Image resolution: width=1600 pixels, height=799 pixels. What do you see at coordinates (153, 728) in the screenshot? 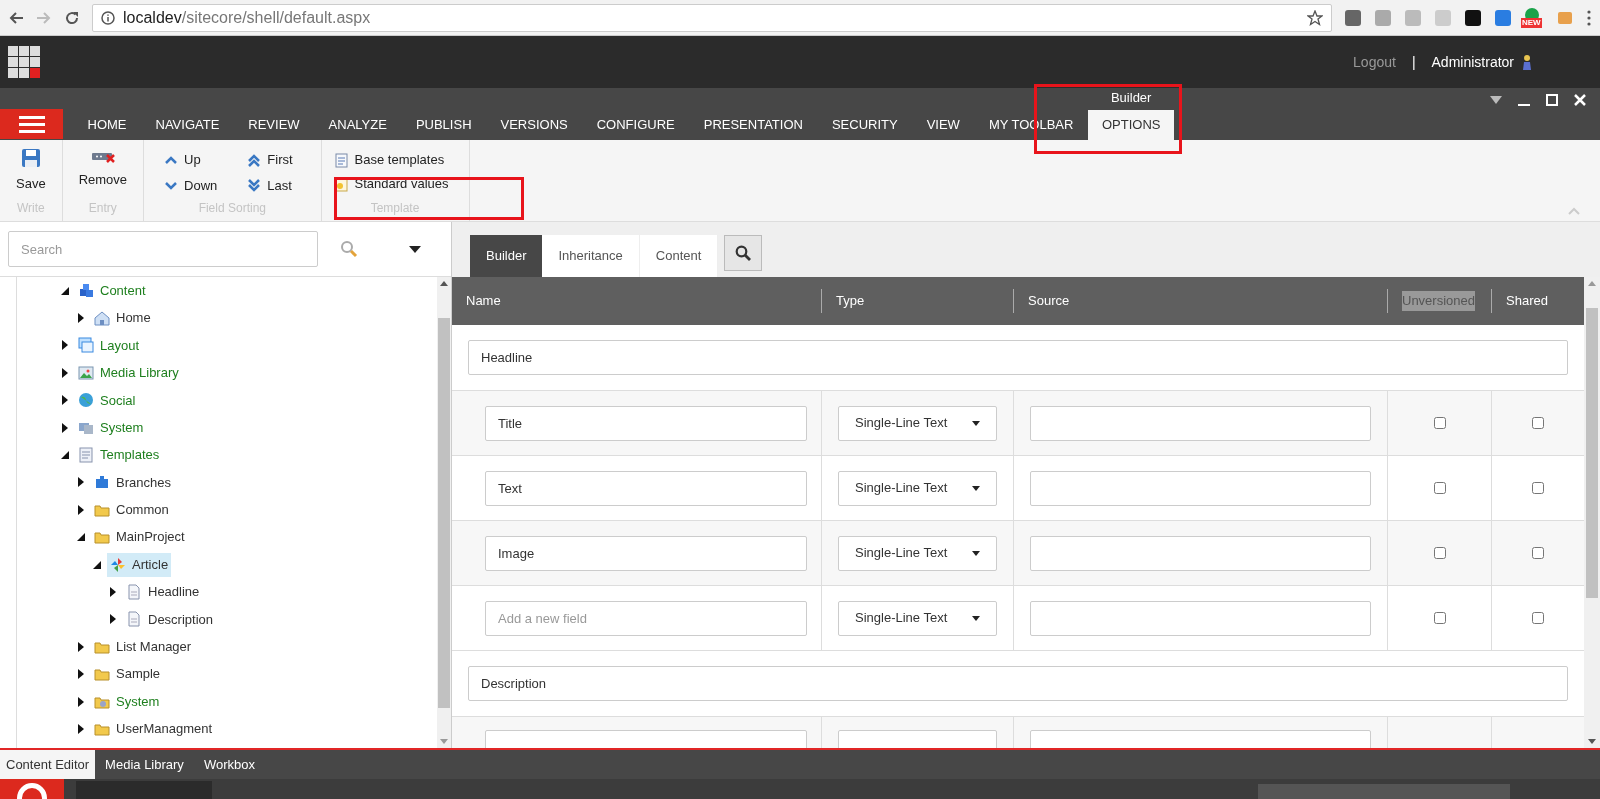
I see `tree-item: UserManagment` at bounding box center [153, 728].